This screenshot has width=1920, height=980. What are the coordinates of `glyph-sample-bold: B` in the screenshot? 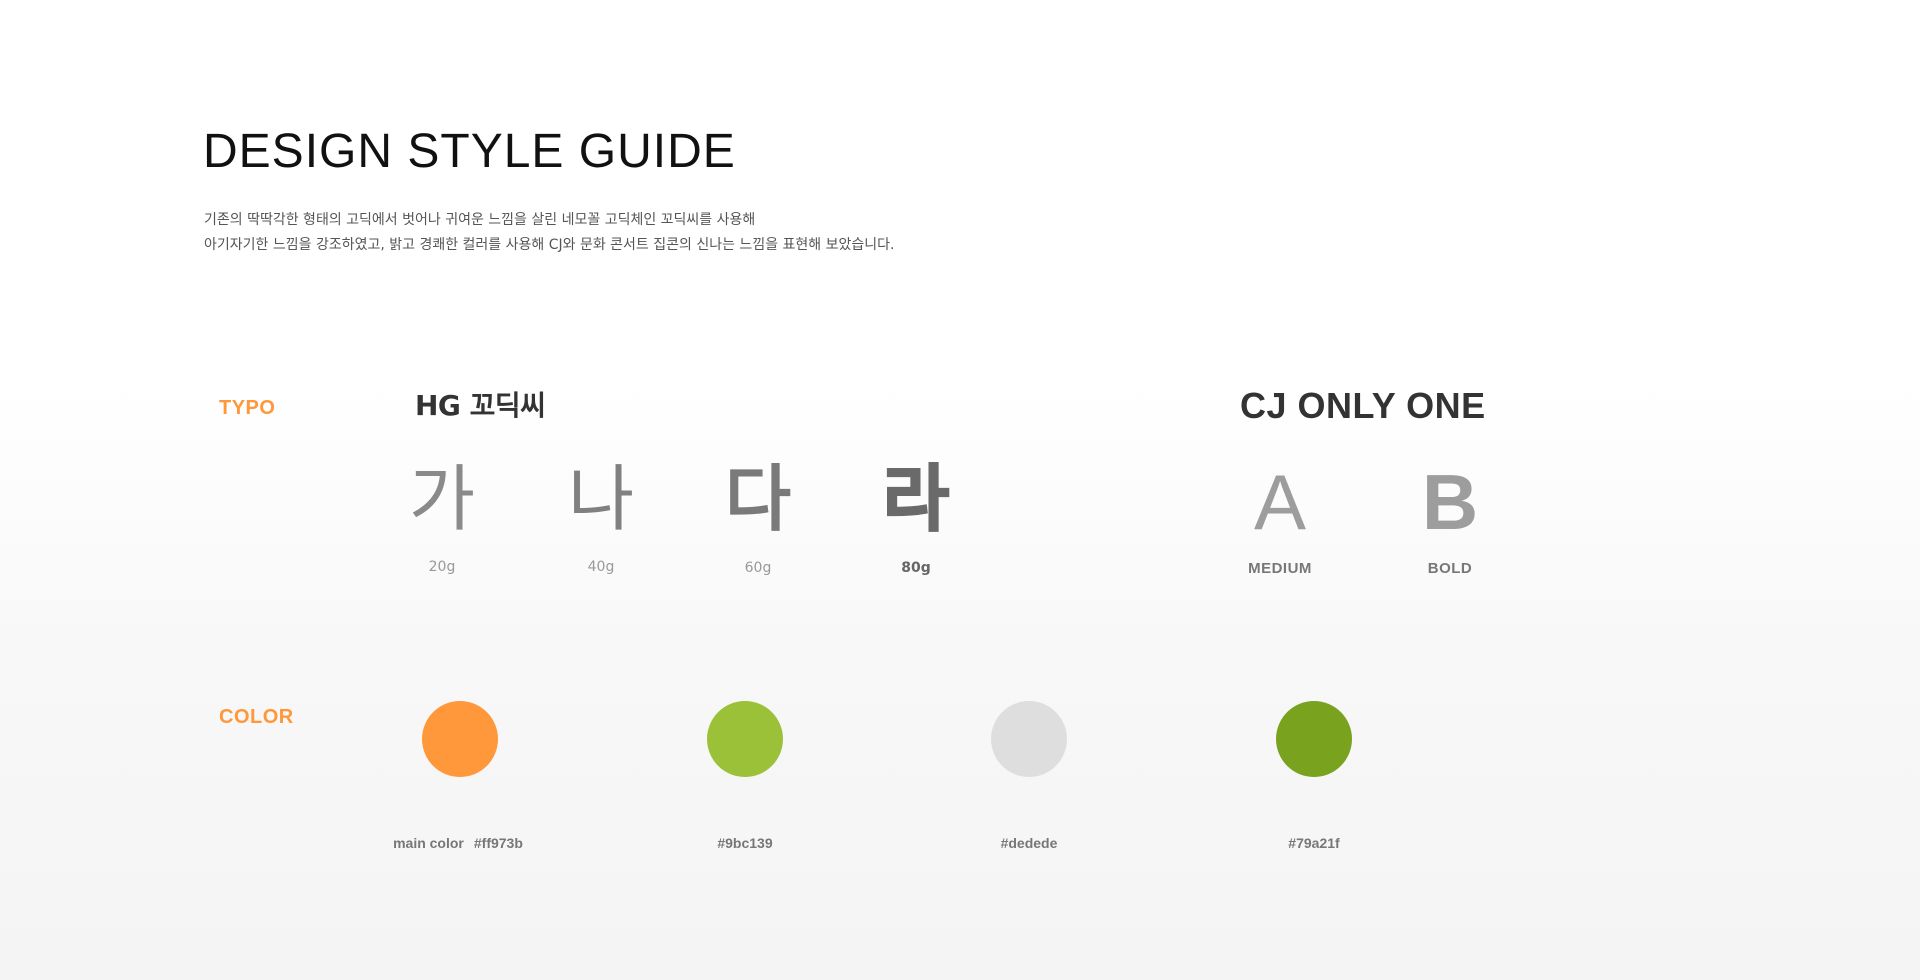 It's located at (1450, 502).